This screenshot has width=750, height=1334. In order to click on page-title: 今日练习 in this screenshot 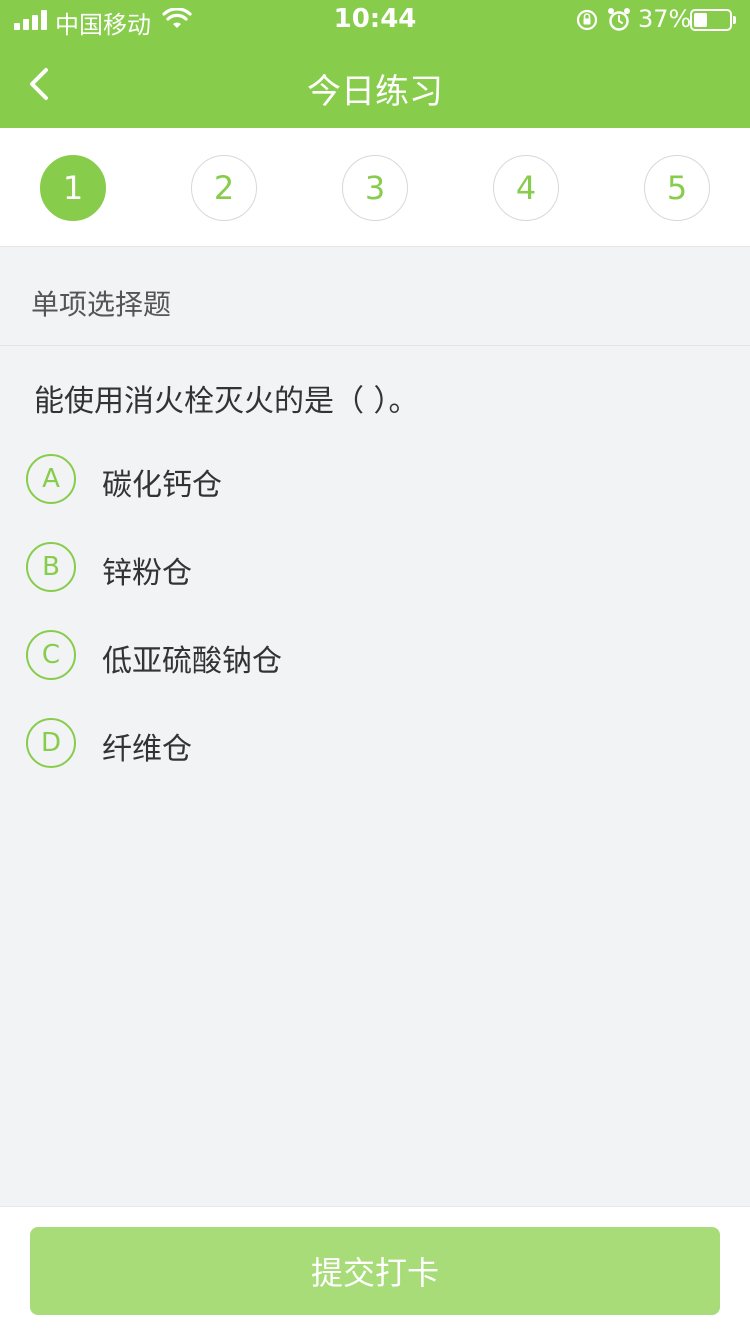, I will do `click(375, 92)`.